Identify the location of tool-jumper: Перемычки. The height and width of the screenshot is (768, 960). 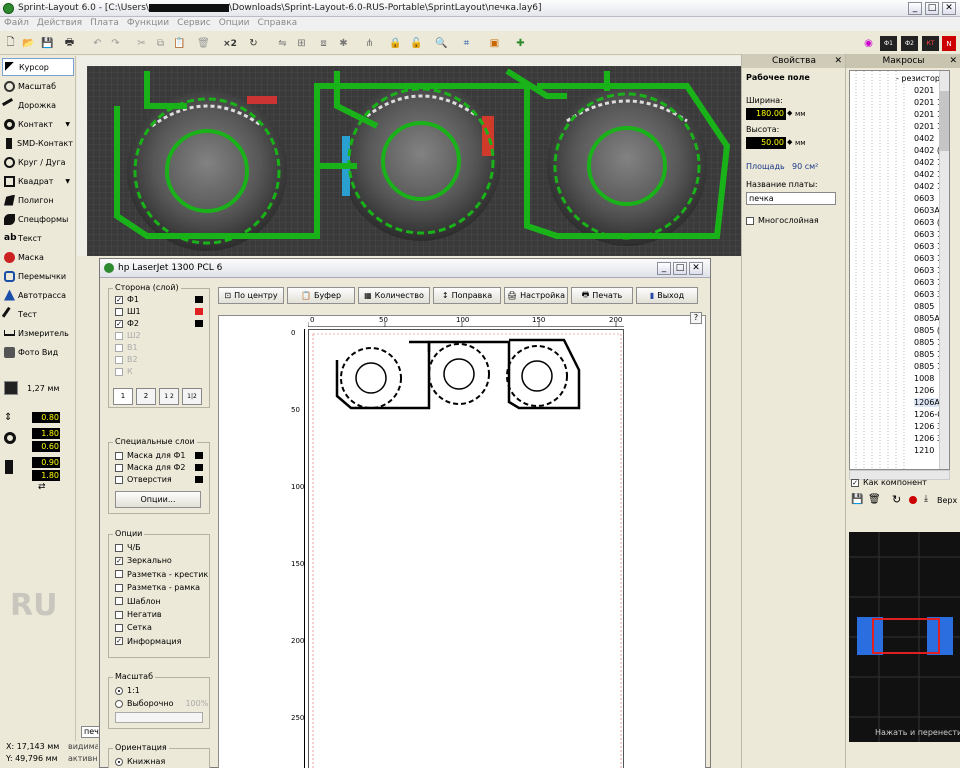
(38, 276).